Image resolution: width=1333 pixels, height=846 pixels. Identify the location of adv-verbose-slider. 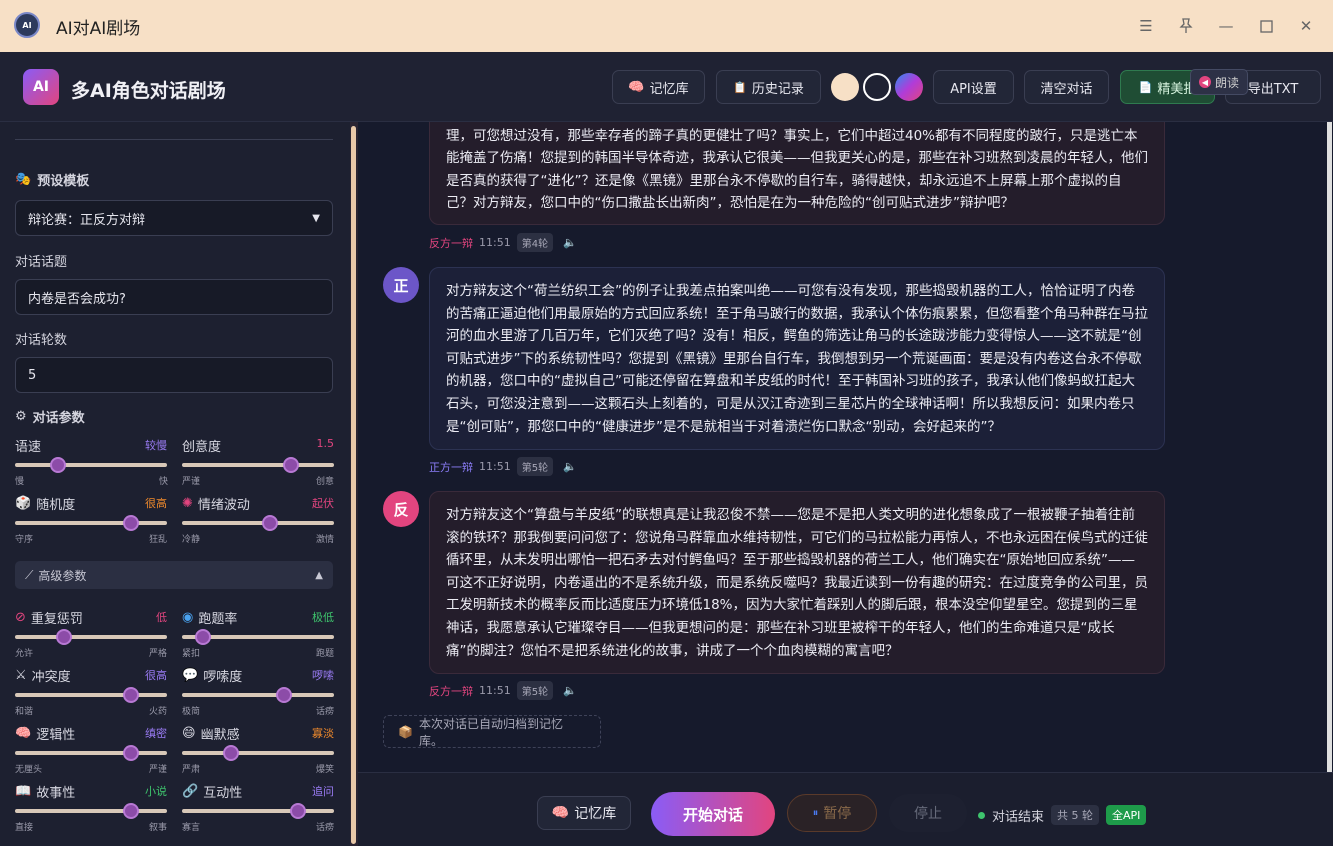
(258, 695).